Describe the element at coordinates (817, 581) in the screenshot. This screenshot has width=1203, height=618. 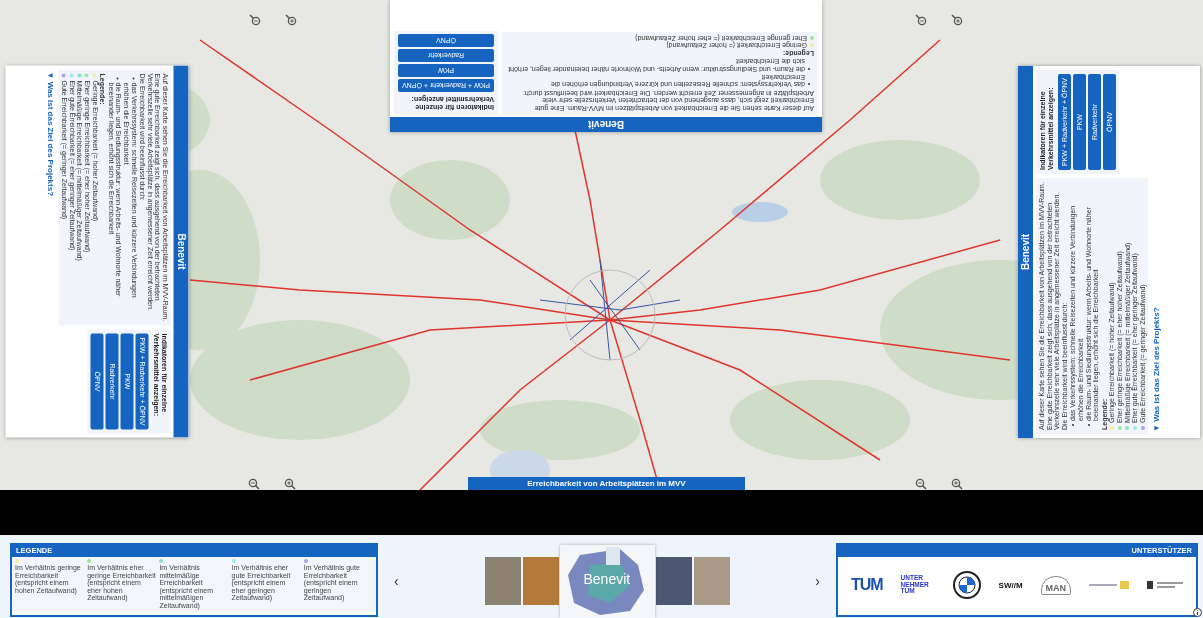
I see `next-button: ›` at that location.